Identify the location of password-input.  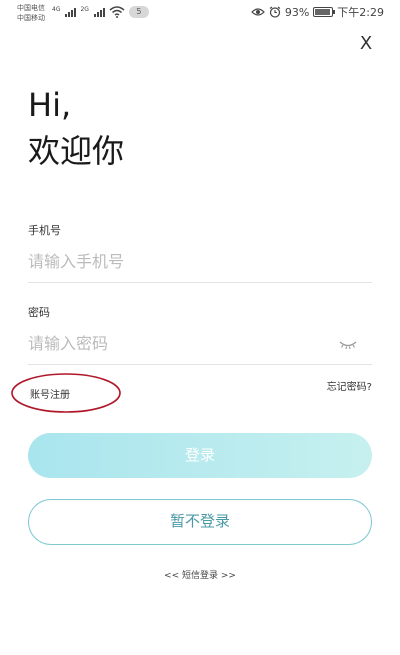
(178, 343).